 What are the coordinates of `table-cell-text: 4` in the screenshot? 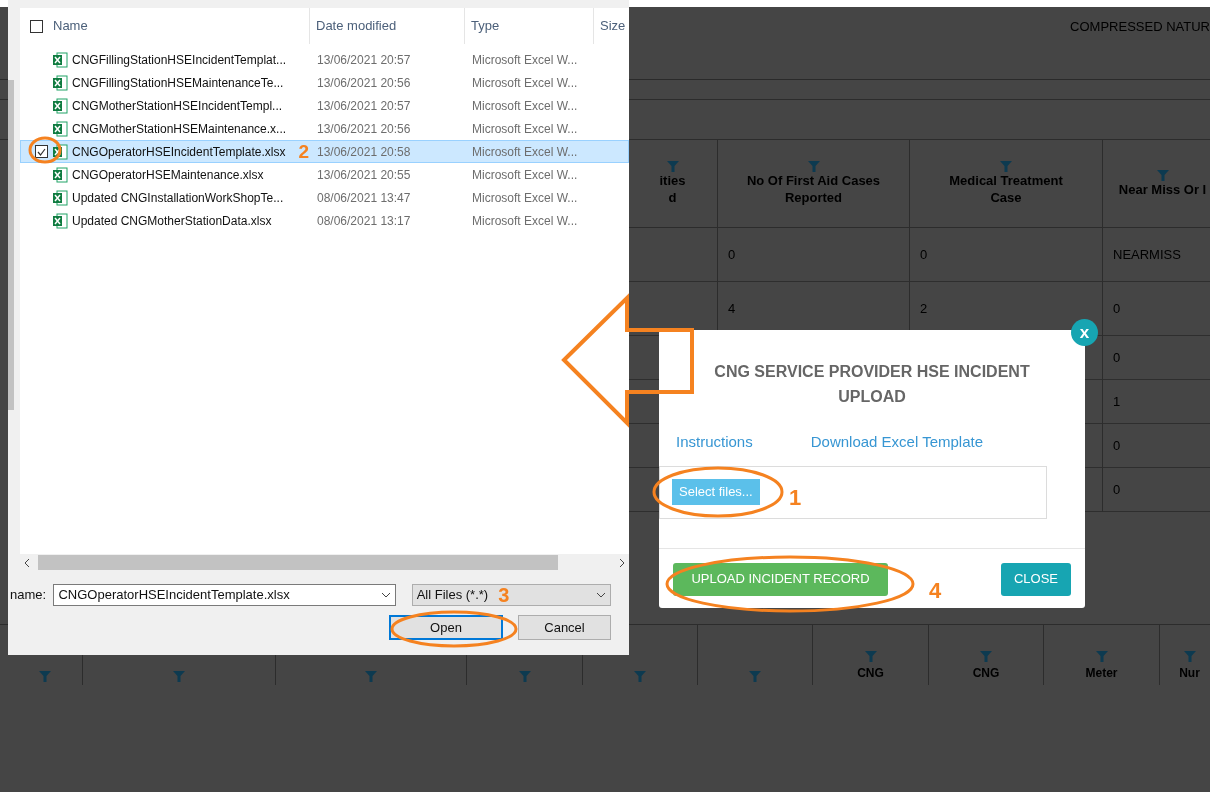 It's located at (732, 308).